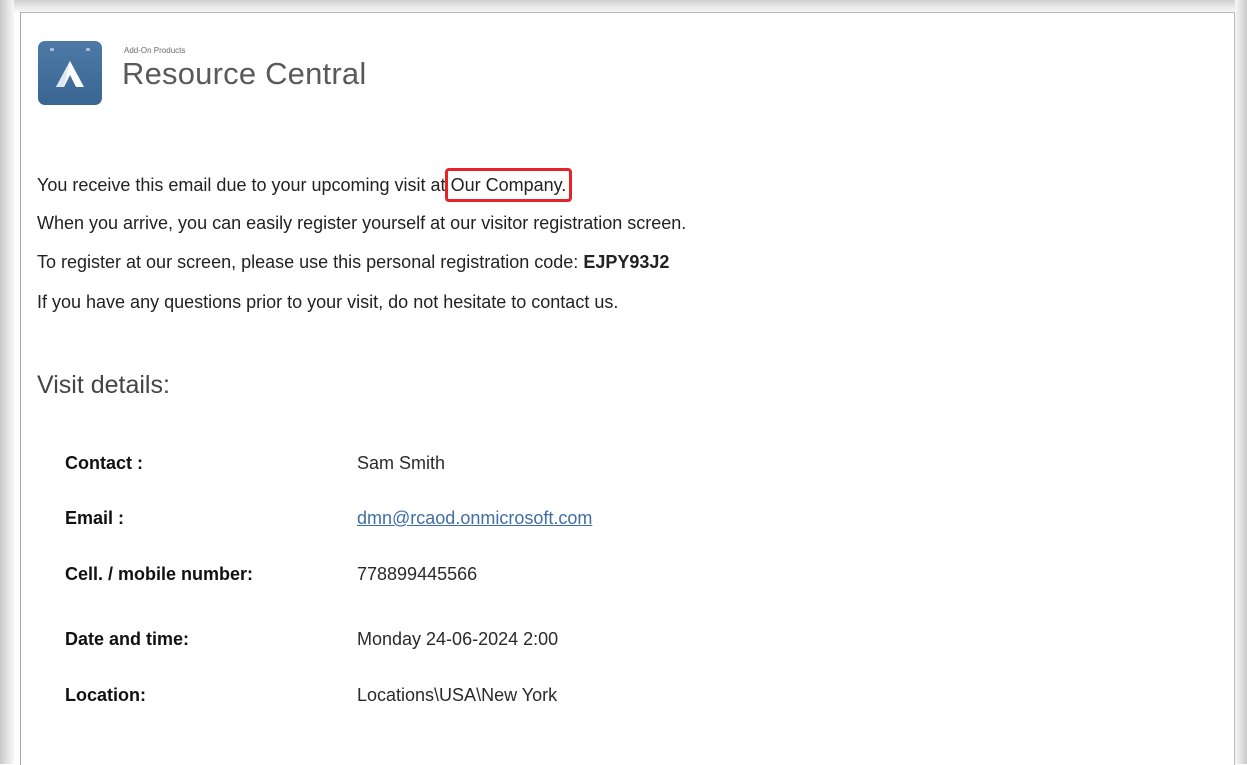  Describe the element at coordinates (401, 463) in the screenshot. I see `detail-value: Sam Smith` at that location.